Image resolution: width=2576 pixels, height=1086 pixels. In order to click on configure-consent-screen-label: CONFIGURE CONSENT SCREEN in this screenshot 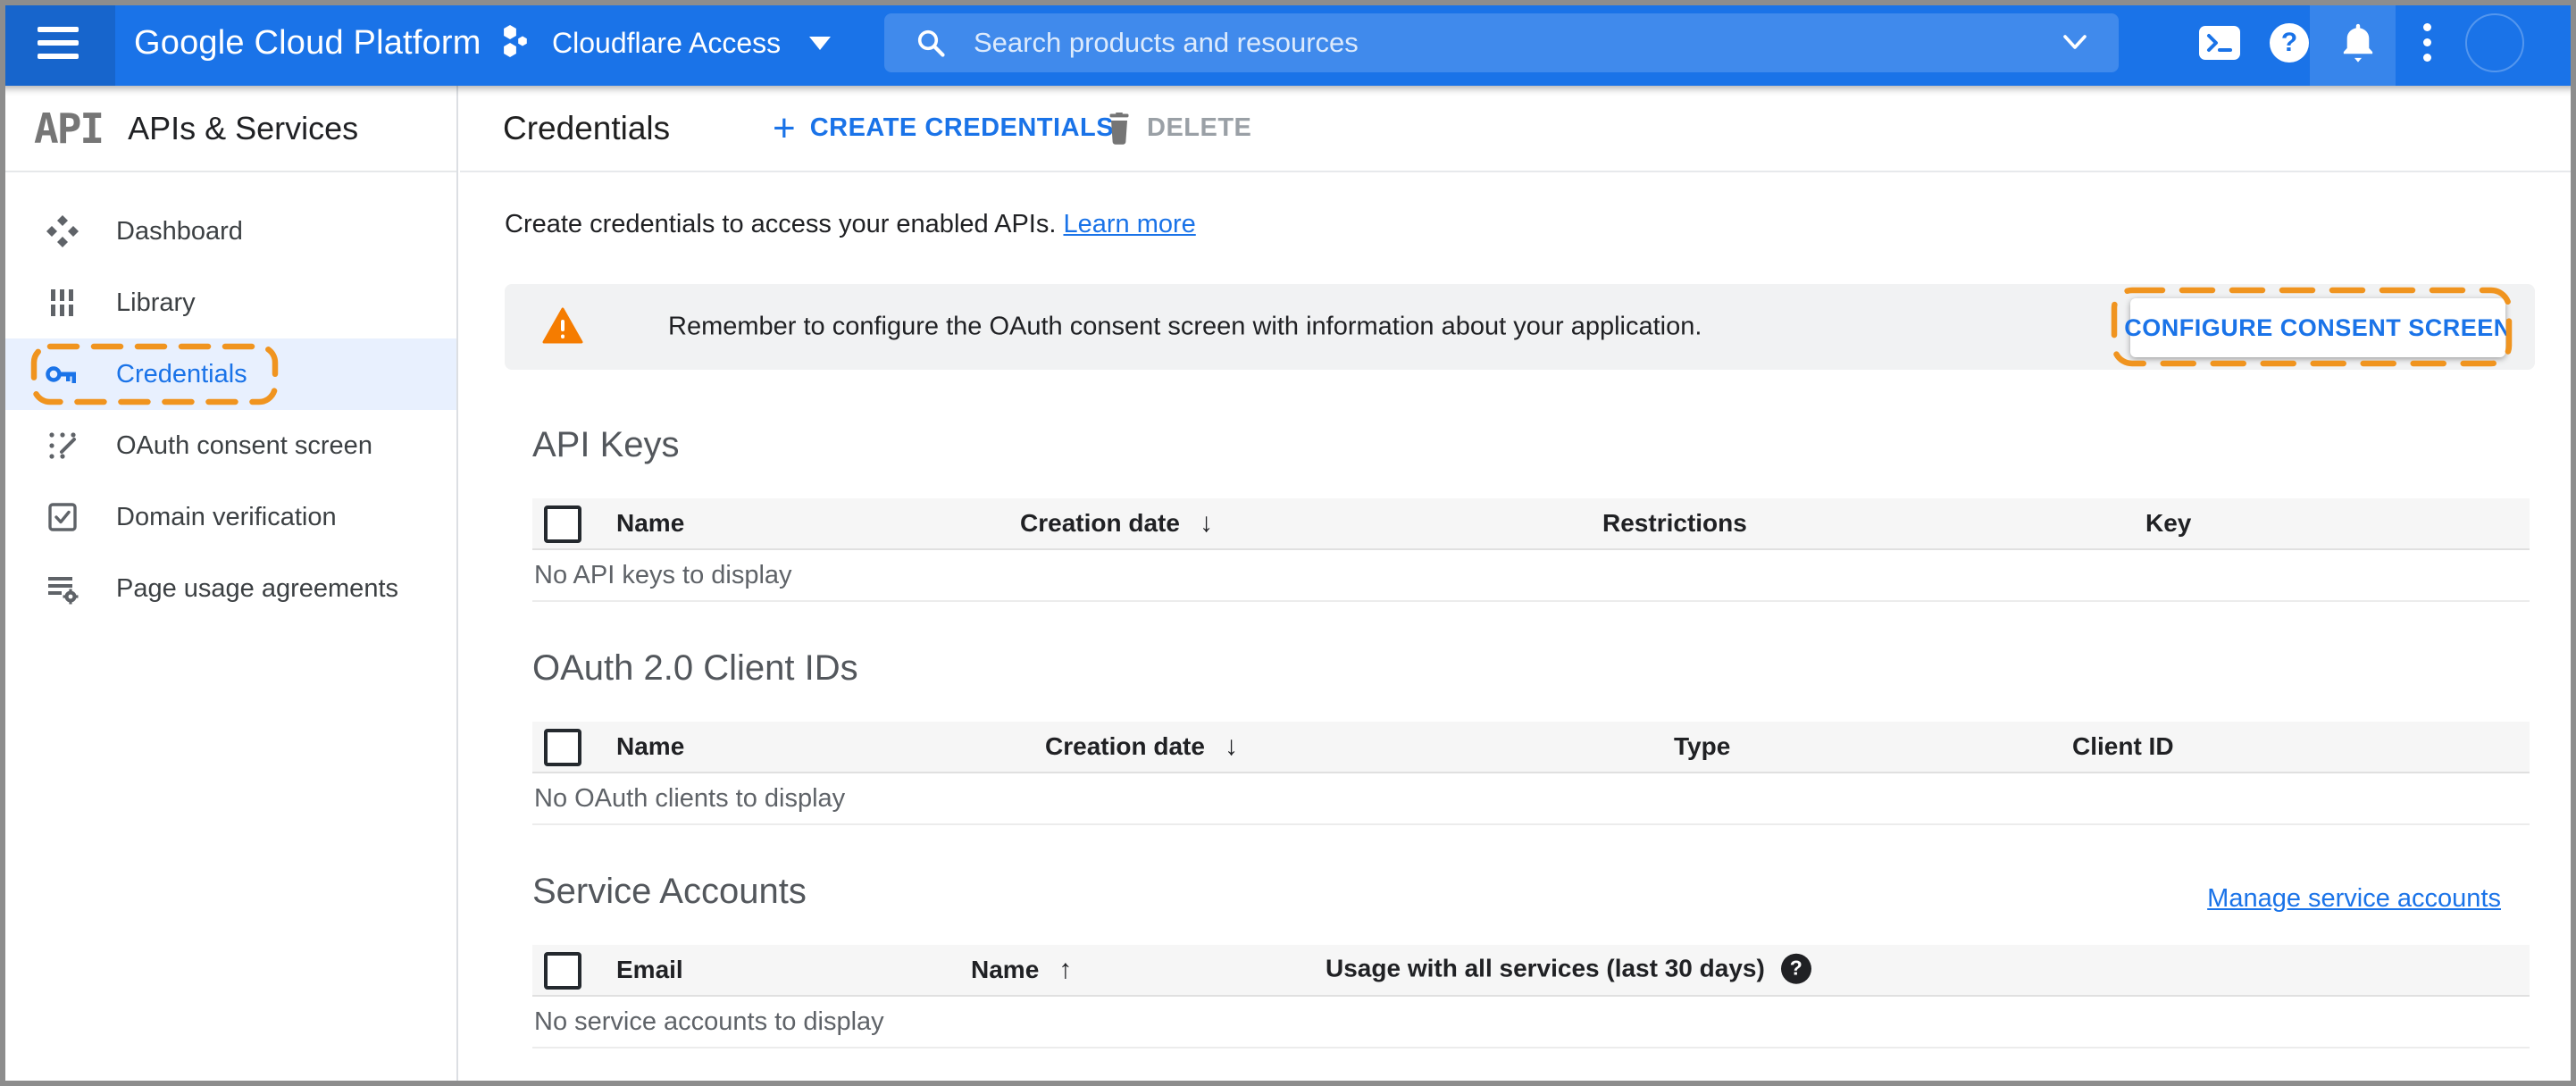, I will do `click(2318, 327)`.